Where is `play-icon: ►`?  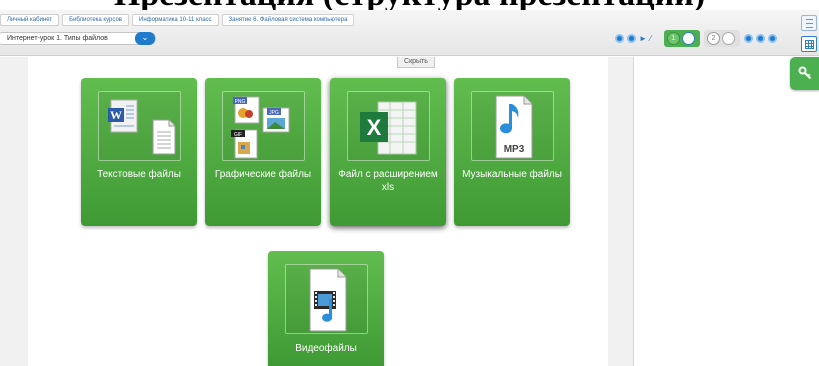 play-icon: ► is located at coordinates (643, 38).